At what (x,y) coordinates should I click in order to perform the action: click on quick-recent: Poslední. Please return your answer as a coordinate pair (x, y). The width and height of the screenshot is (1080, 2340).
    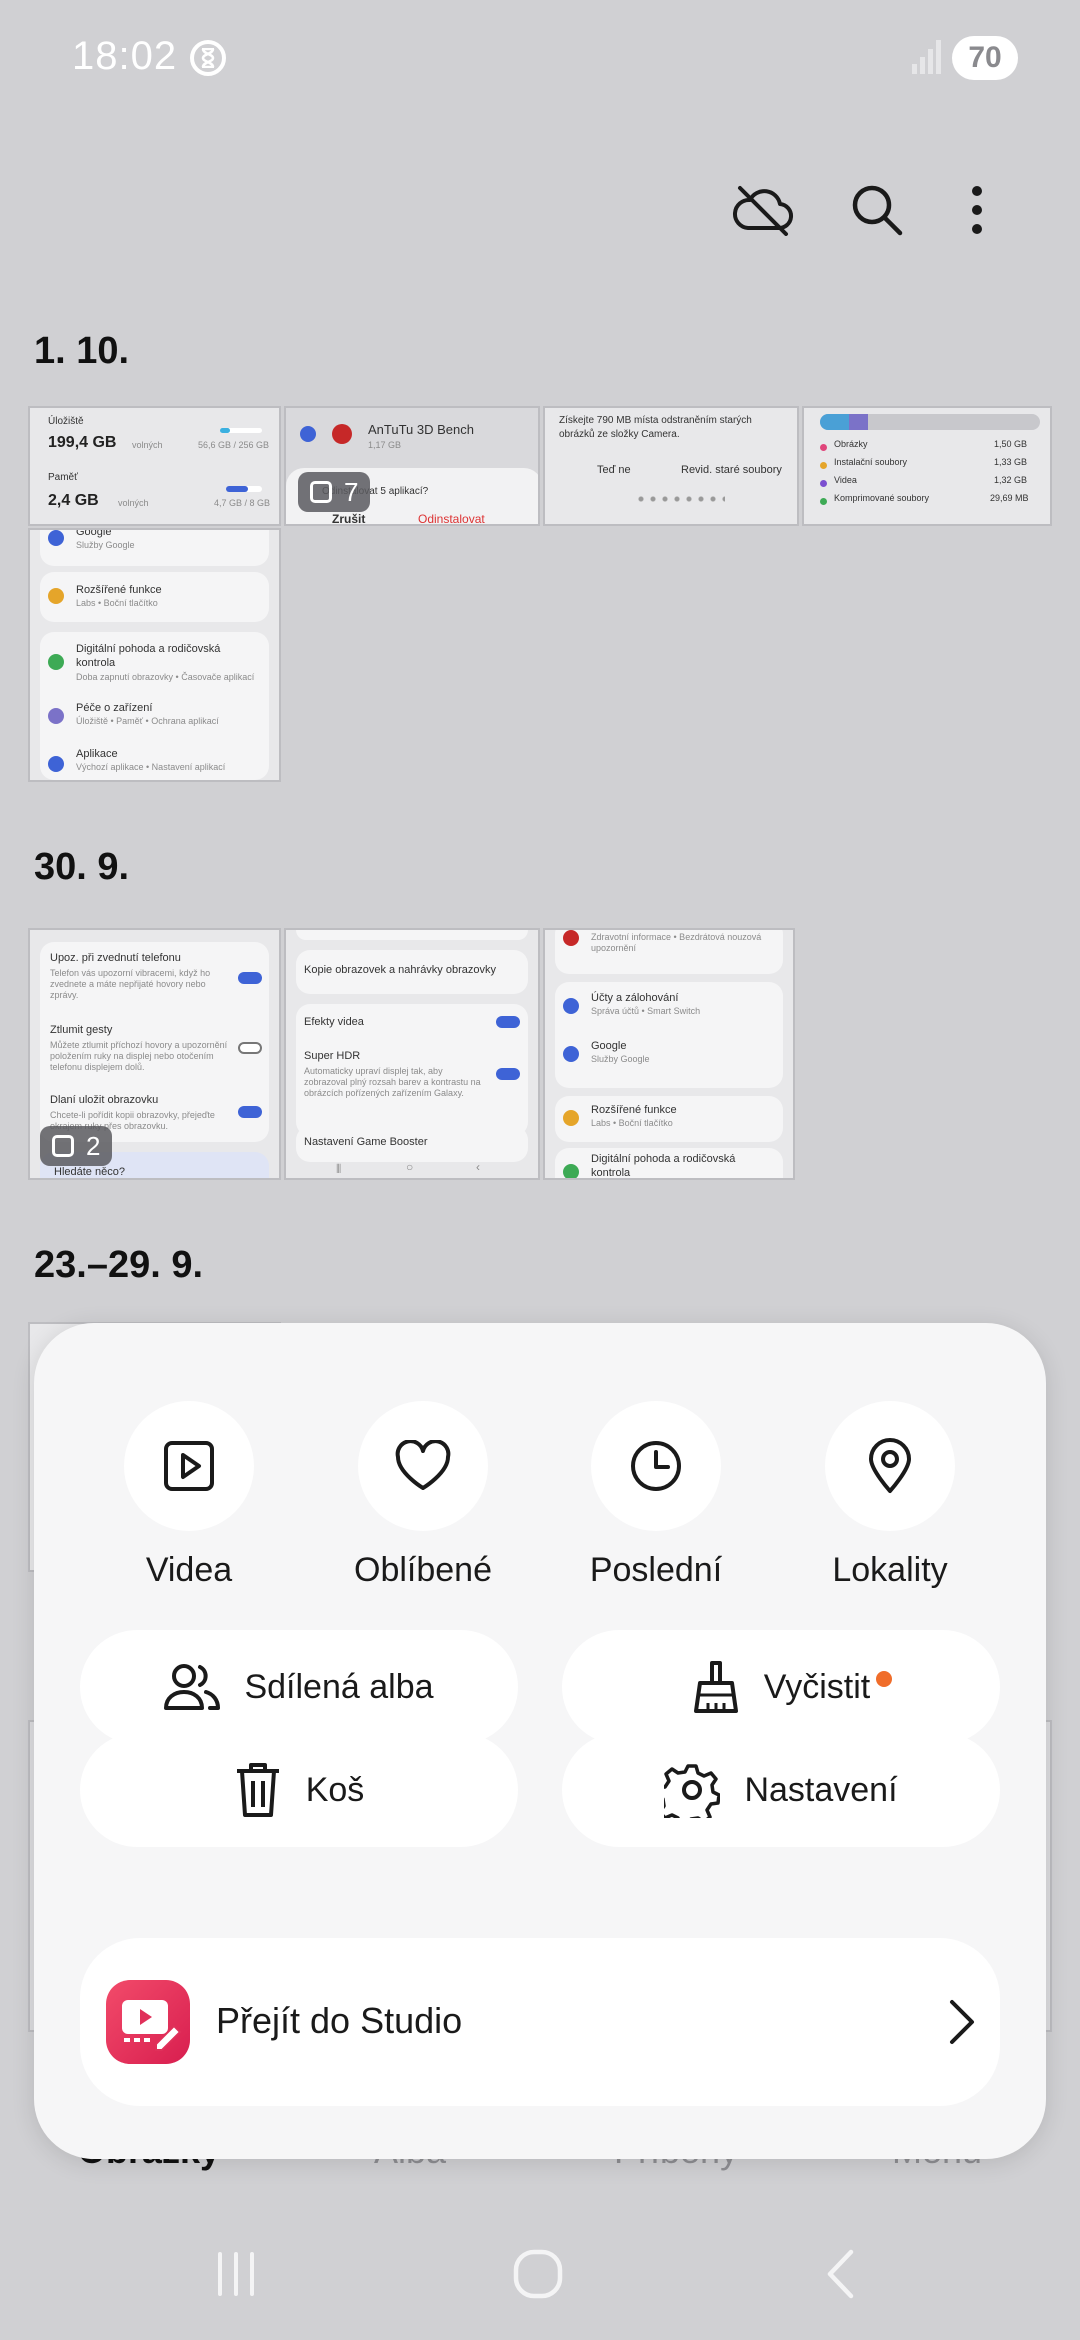
    Looking at the image, I should click on (656, 1495).